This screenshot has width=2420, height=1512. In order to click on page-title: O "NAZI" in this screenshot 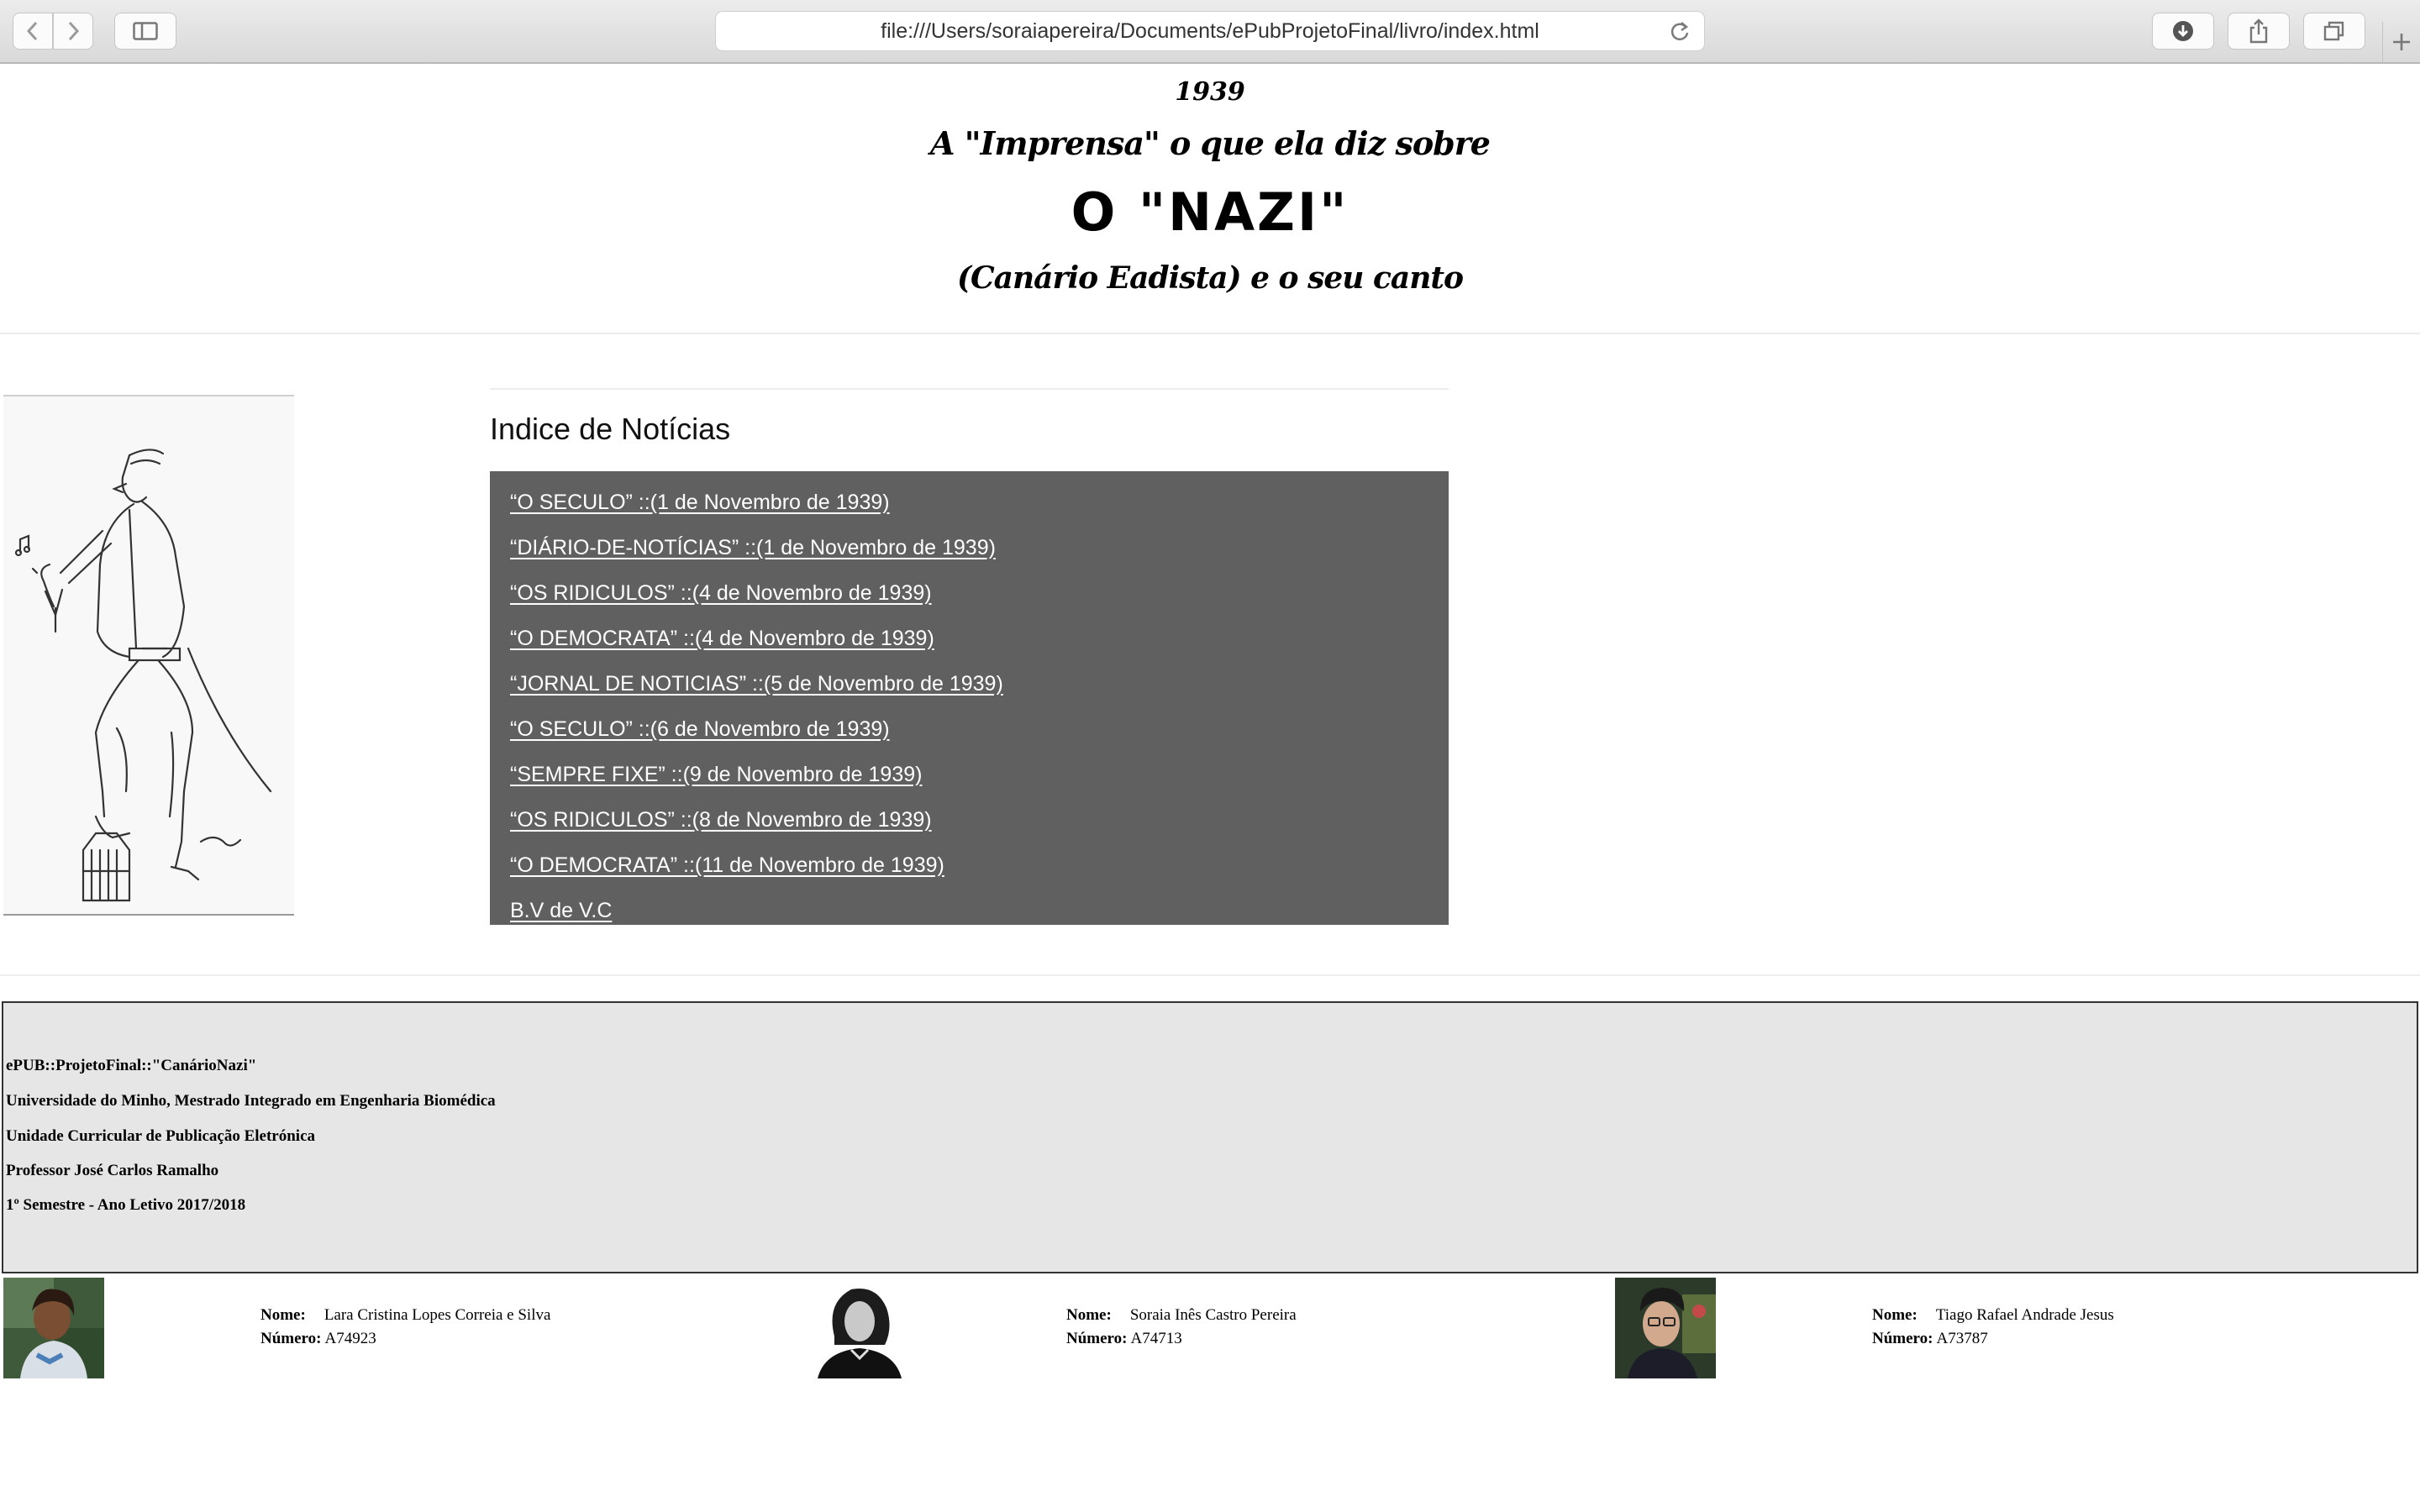, I will do `click(1210, 212)`.